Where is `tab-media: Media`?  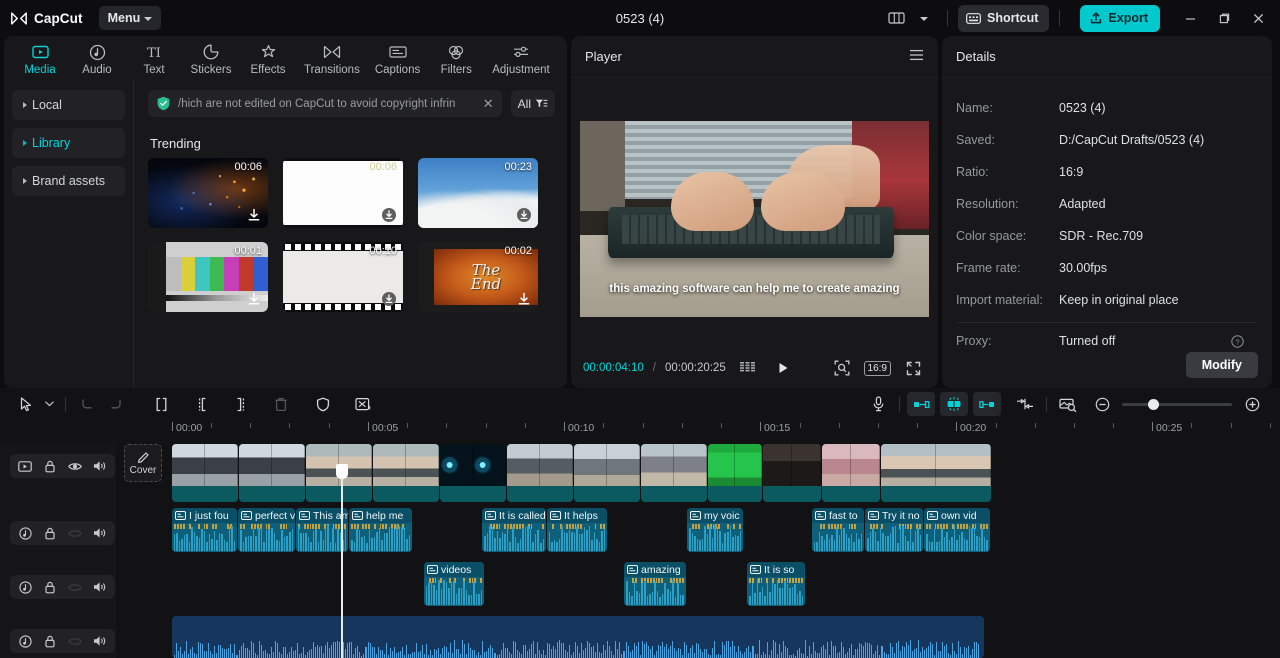
tab-media: Media is located at coordinates (40, 58).